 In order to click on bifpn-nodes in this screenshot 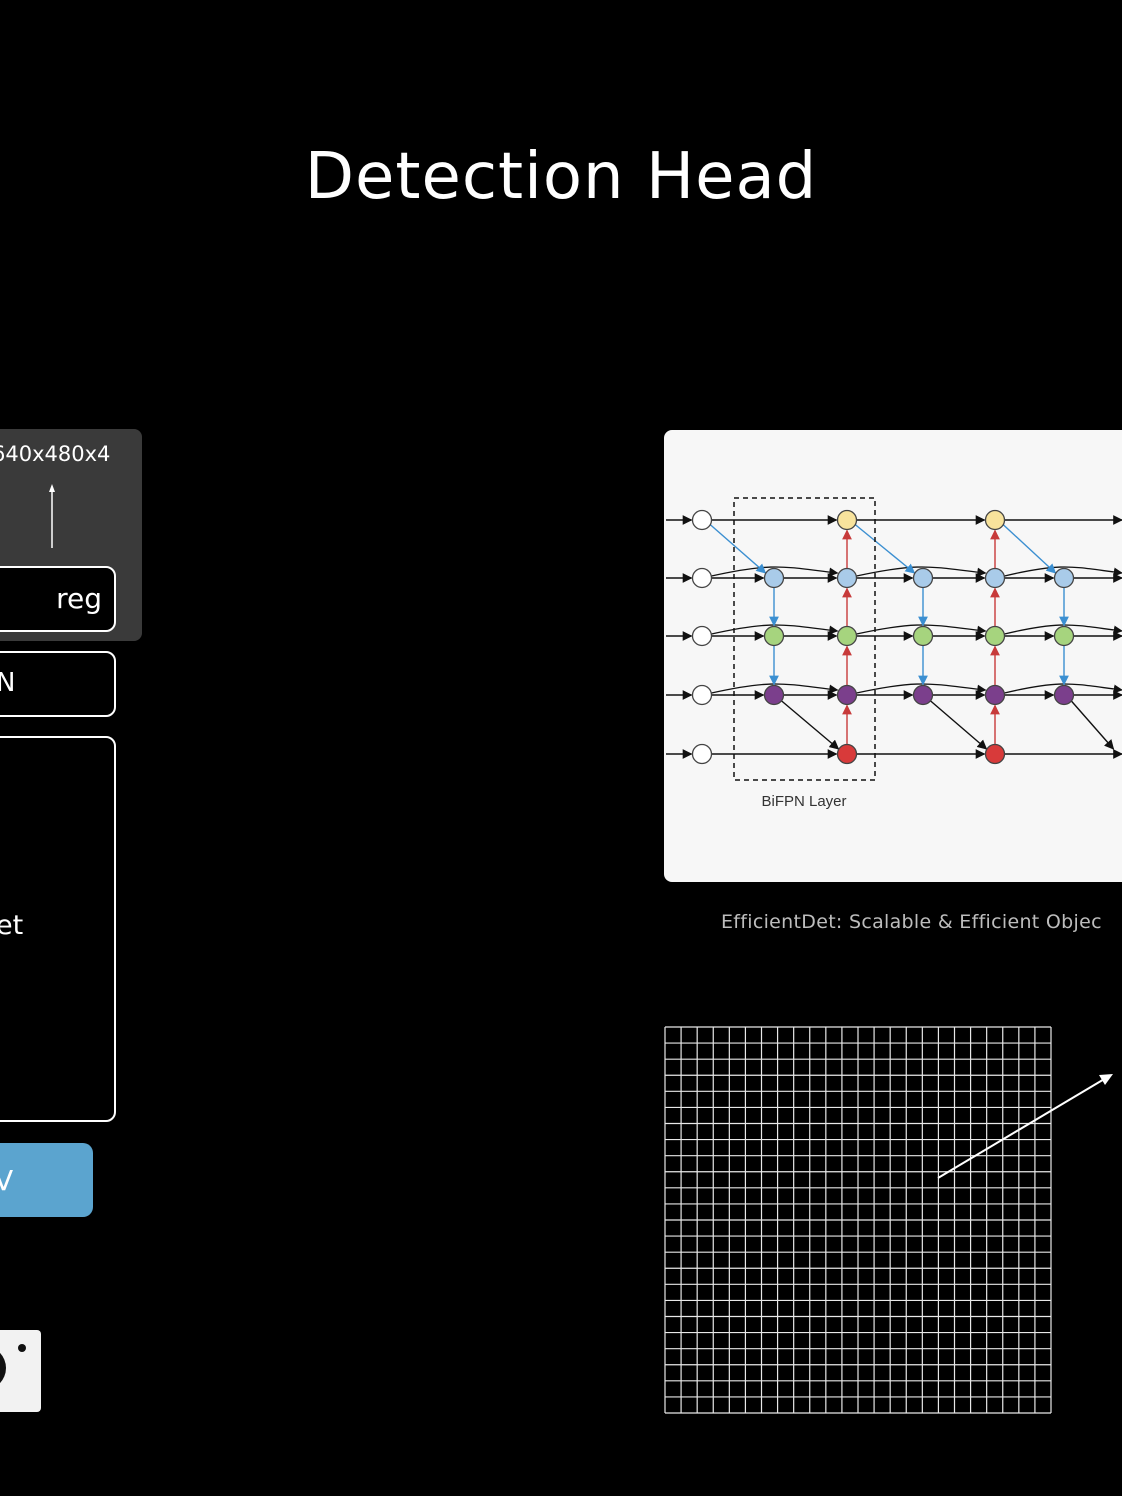, I will do `click(883, 637)`.